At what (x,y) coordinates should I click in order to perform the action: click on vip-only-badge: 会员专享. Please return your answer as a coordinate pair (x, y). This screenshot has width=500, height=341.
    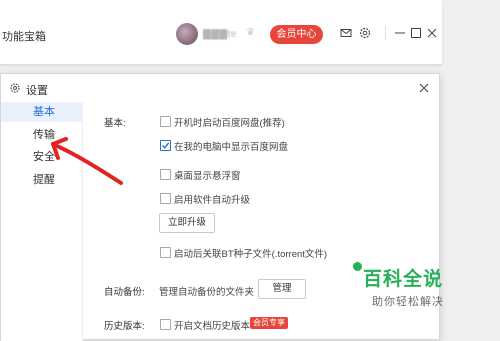
    Looking at the image, I should click on (269, 323).